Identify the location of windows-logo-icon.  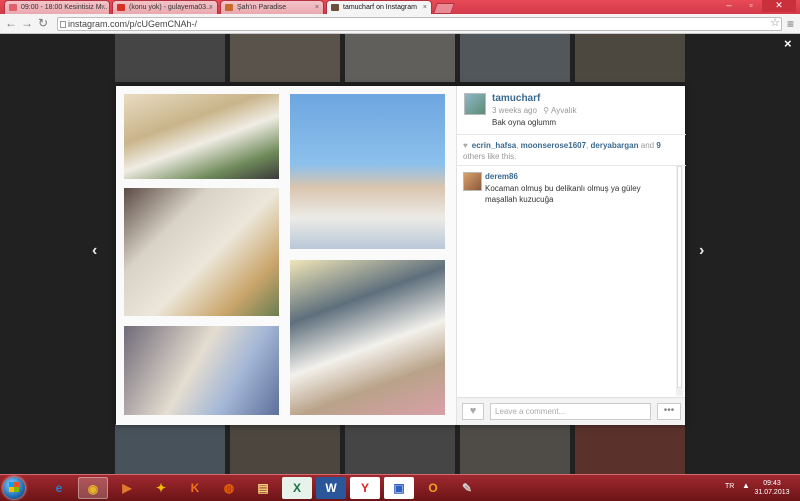
(14, 487).